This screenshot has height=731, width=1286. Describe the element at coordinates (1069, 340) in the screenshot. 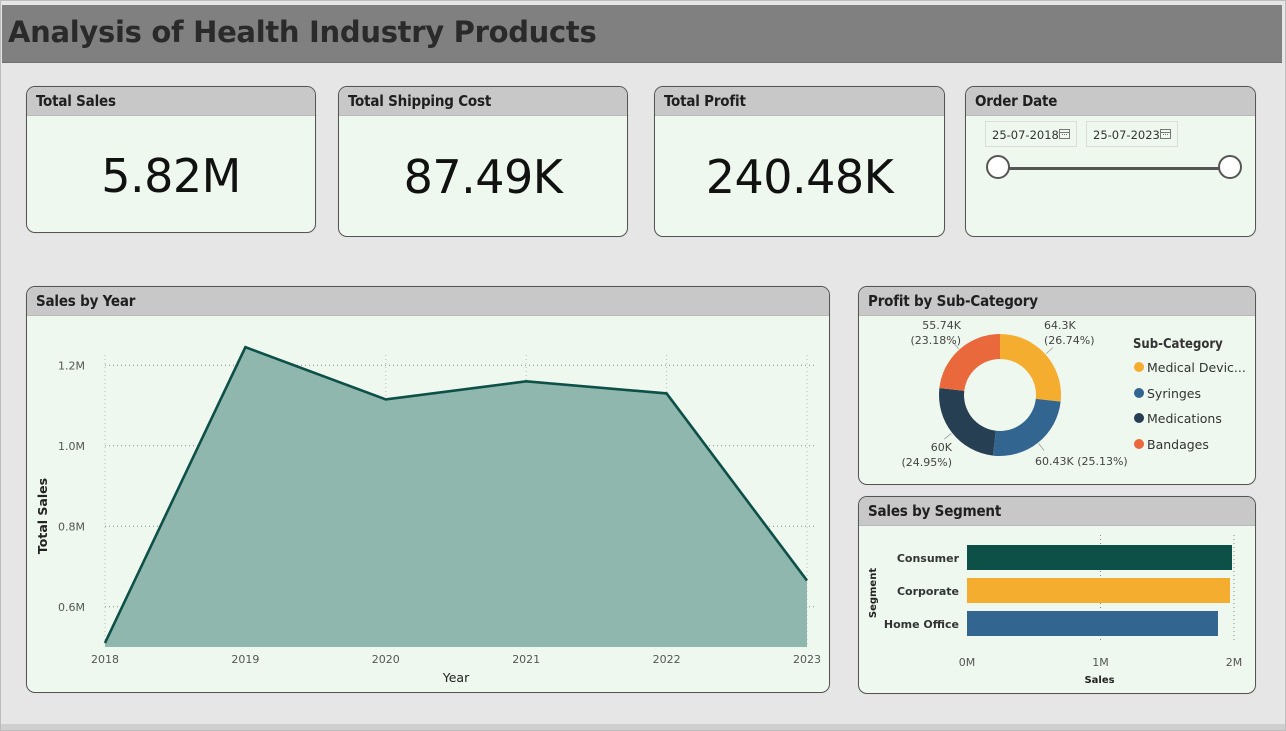

I see `donut-data-label-pct: (26.74%)` at that location.